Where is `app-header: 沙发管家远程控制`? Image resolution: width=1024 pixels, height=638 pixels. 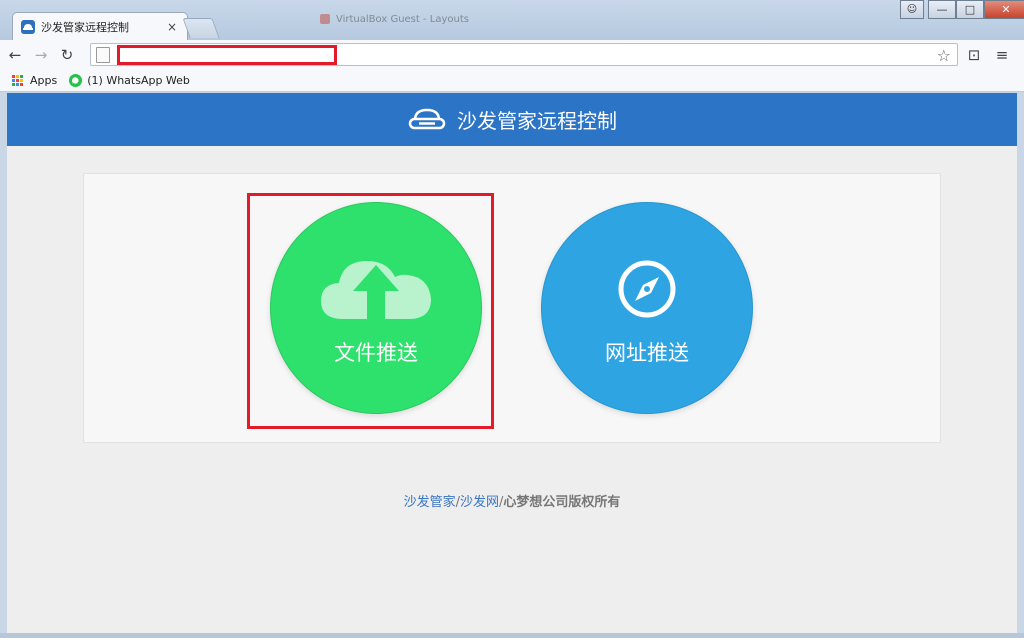 app-header: 沙发管家远程控制 is located at coordinates (512, 119).